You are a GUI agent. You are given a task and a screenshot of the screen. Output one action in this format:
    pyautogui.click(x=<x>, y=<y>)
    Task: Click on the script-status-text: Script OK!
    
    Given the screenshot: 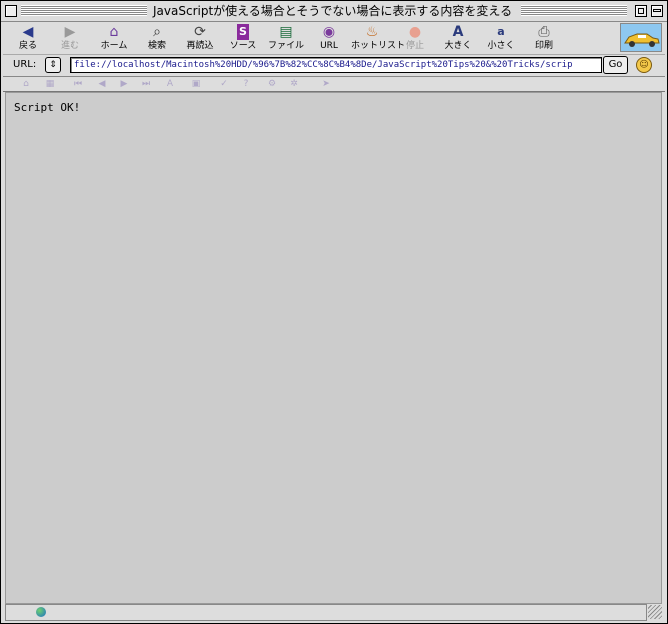 What is the action you would take?
    pyautogui.click(x=47, y=107)
    